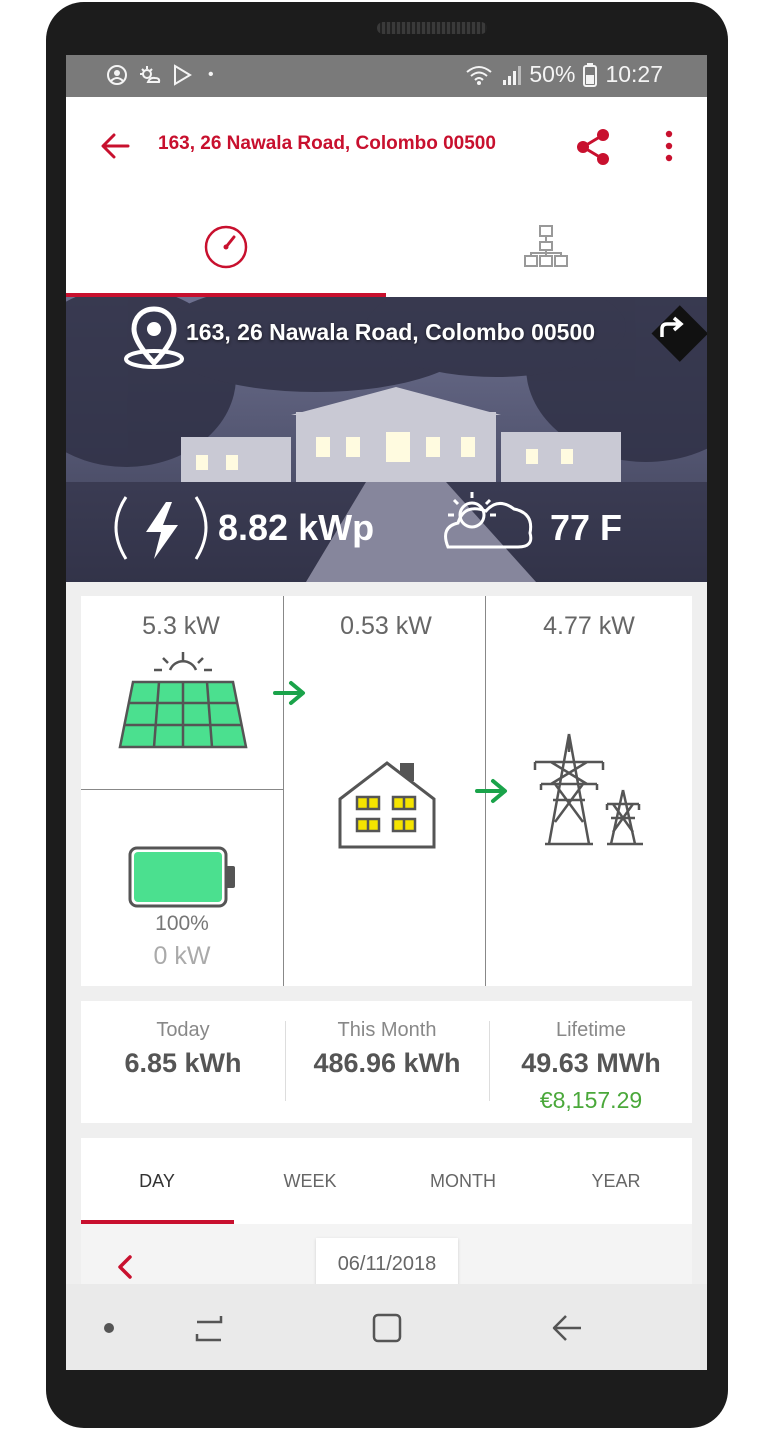 This screenshot has height=1440, width=773. I want to click on stat-month: This Month 486.96 kWh, so click(387, 1040).